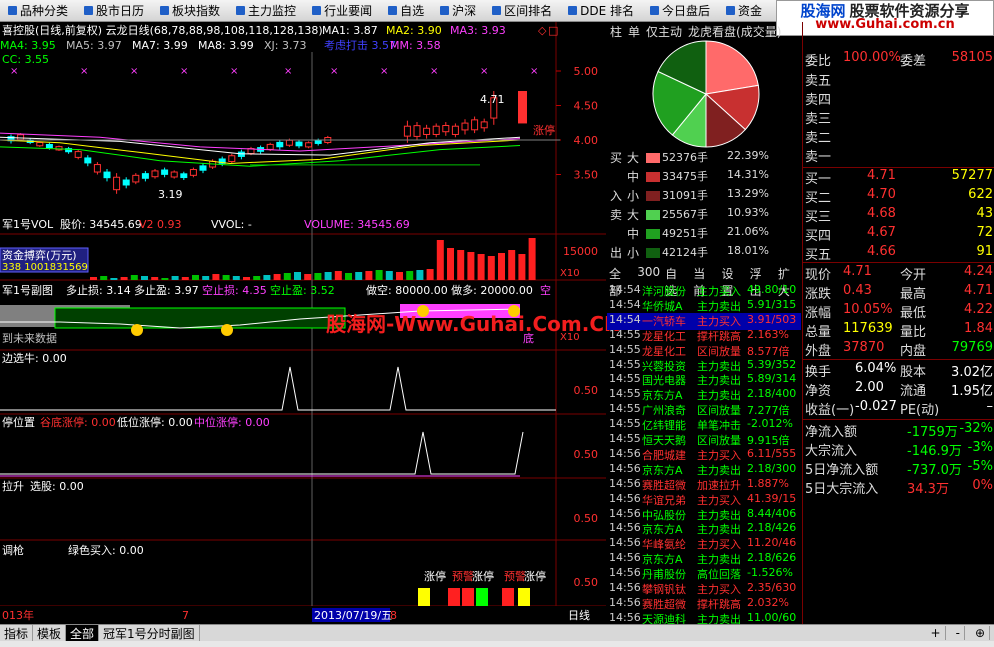  What do you see at coordinates (685, 233) in the screenshot?
I see `flow-volume: 49251手` at bounding box center [685, 233].